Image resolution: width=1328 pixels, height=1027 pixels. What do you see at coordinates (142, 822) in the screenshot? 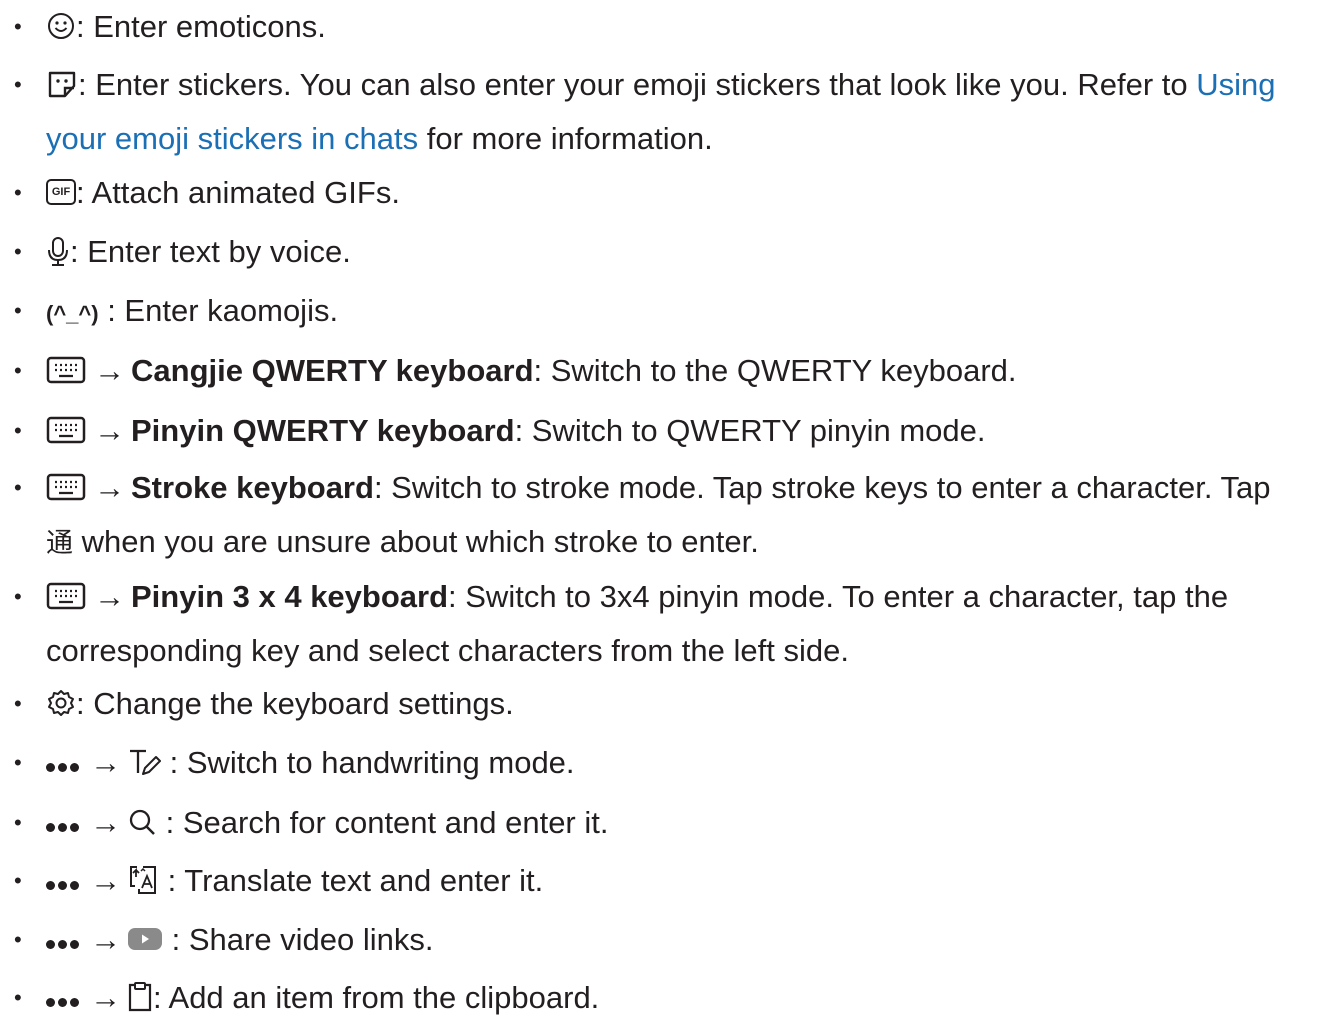
I see `search-icon` at bounding box center [142, 822].